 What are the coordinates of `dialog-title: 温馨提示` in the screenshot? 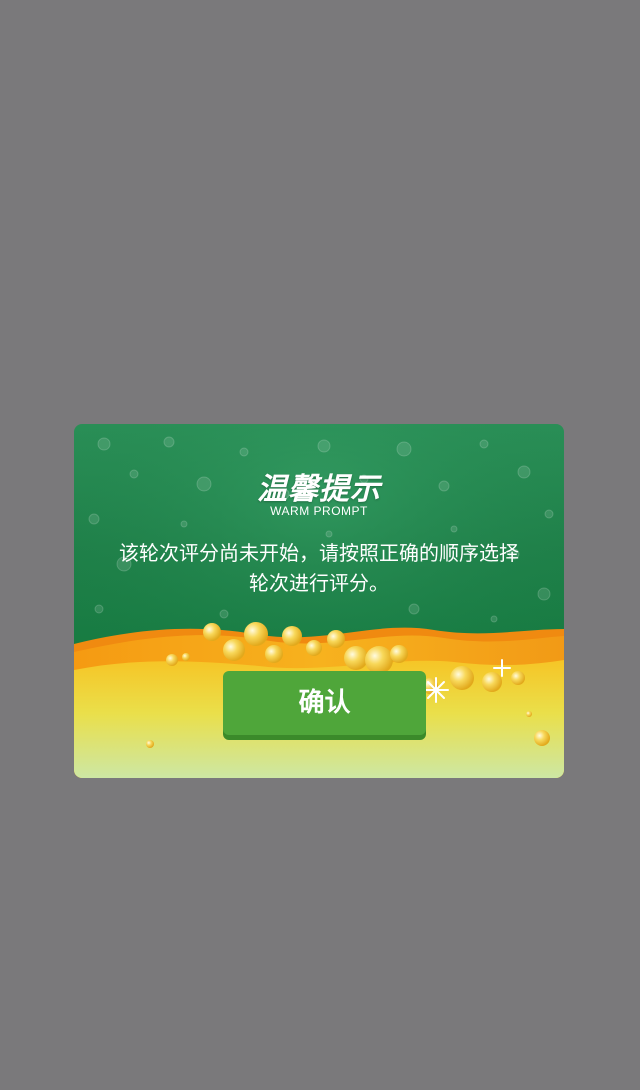 It's located at (319, 489).